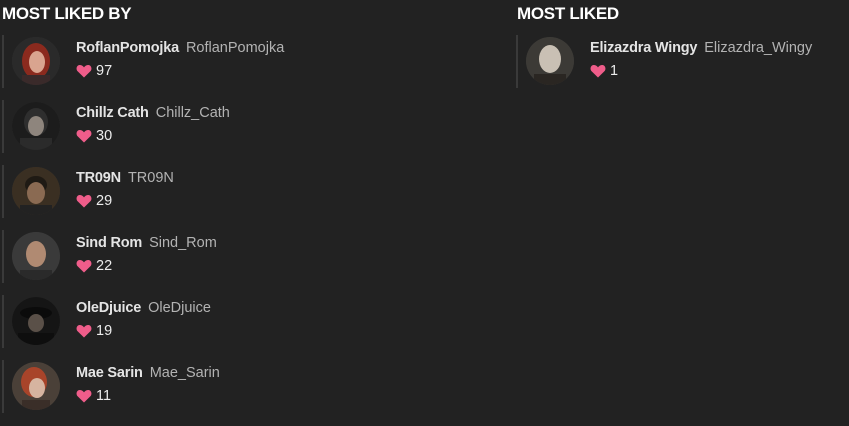 Image resolution: width=849 pixels, height=426 pixels. Describe the element at coordinates (94, 331) in the screenshot. I see `user-likes: 19` at that location.